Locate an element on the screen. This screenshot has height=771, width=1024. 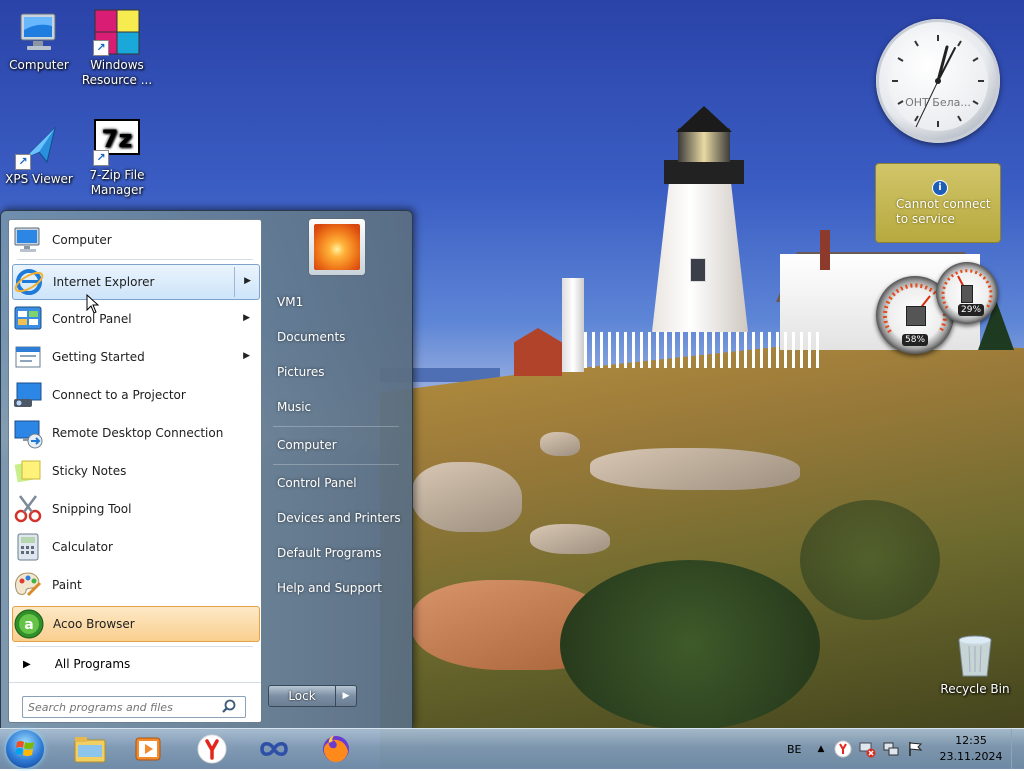
taskbar-file-explorer is located at coordinates (90, 749).